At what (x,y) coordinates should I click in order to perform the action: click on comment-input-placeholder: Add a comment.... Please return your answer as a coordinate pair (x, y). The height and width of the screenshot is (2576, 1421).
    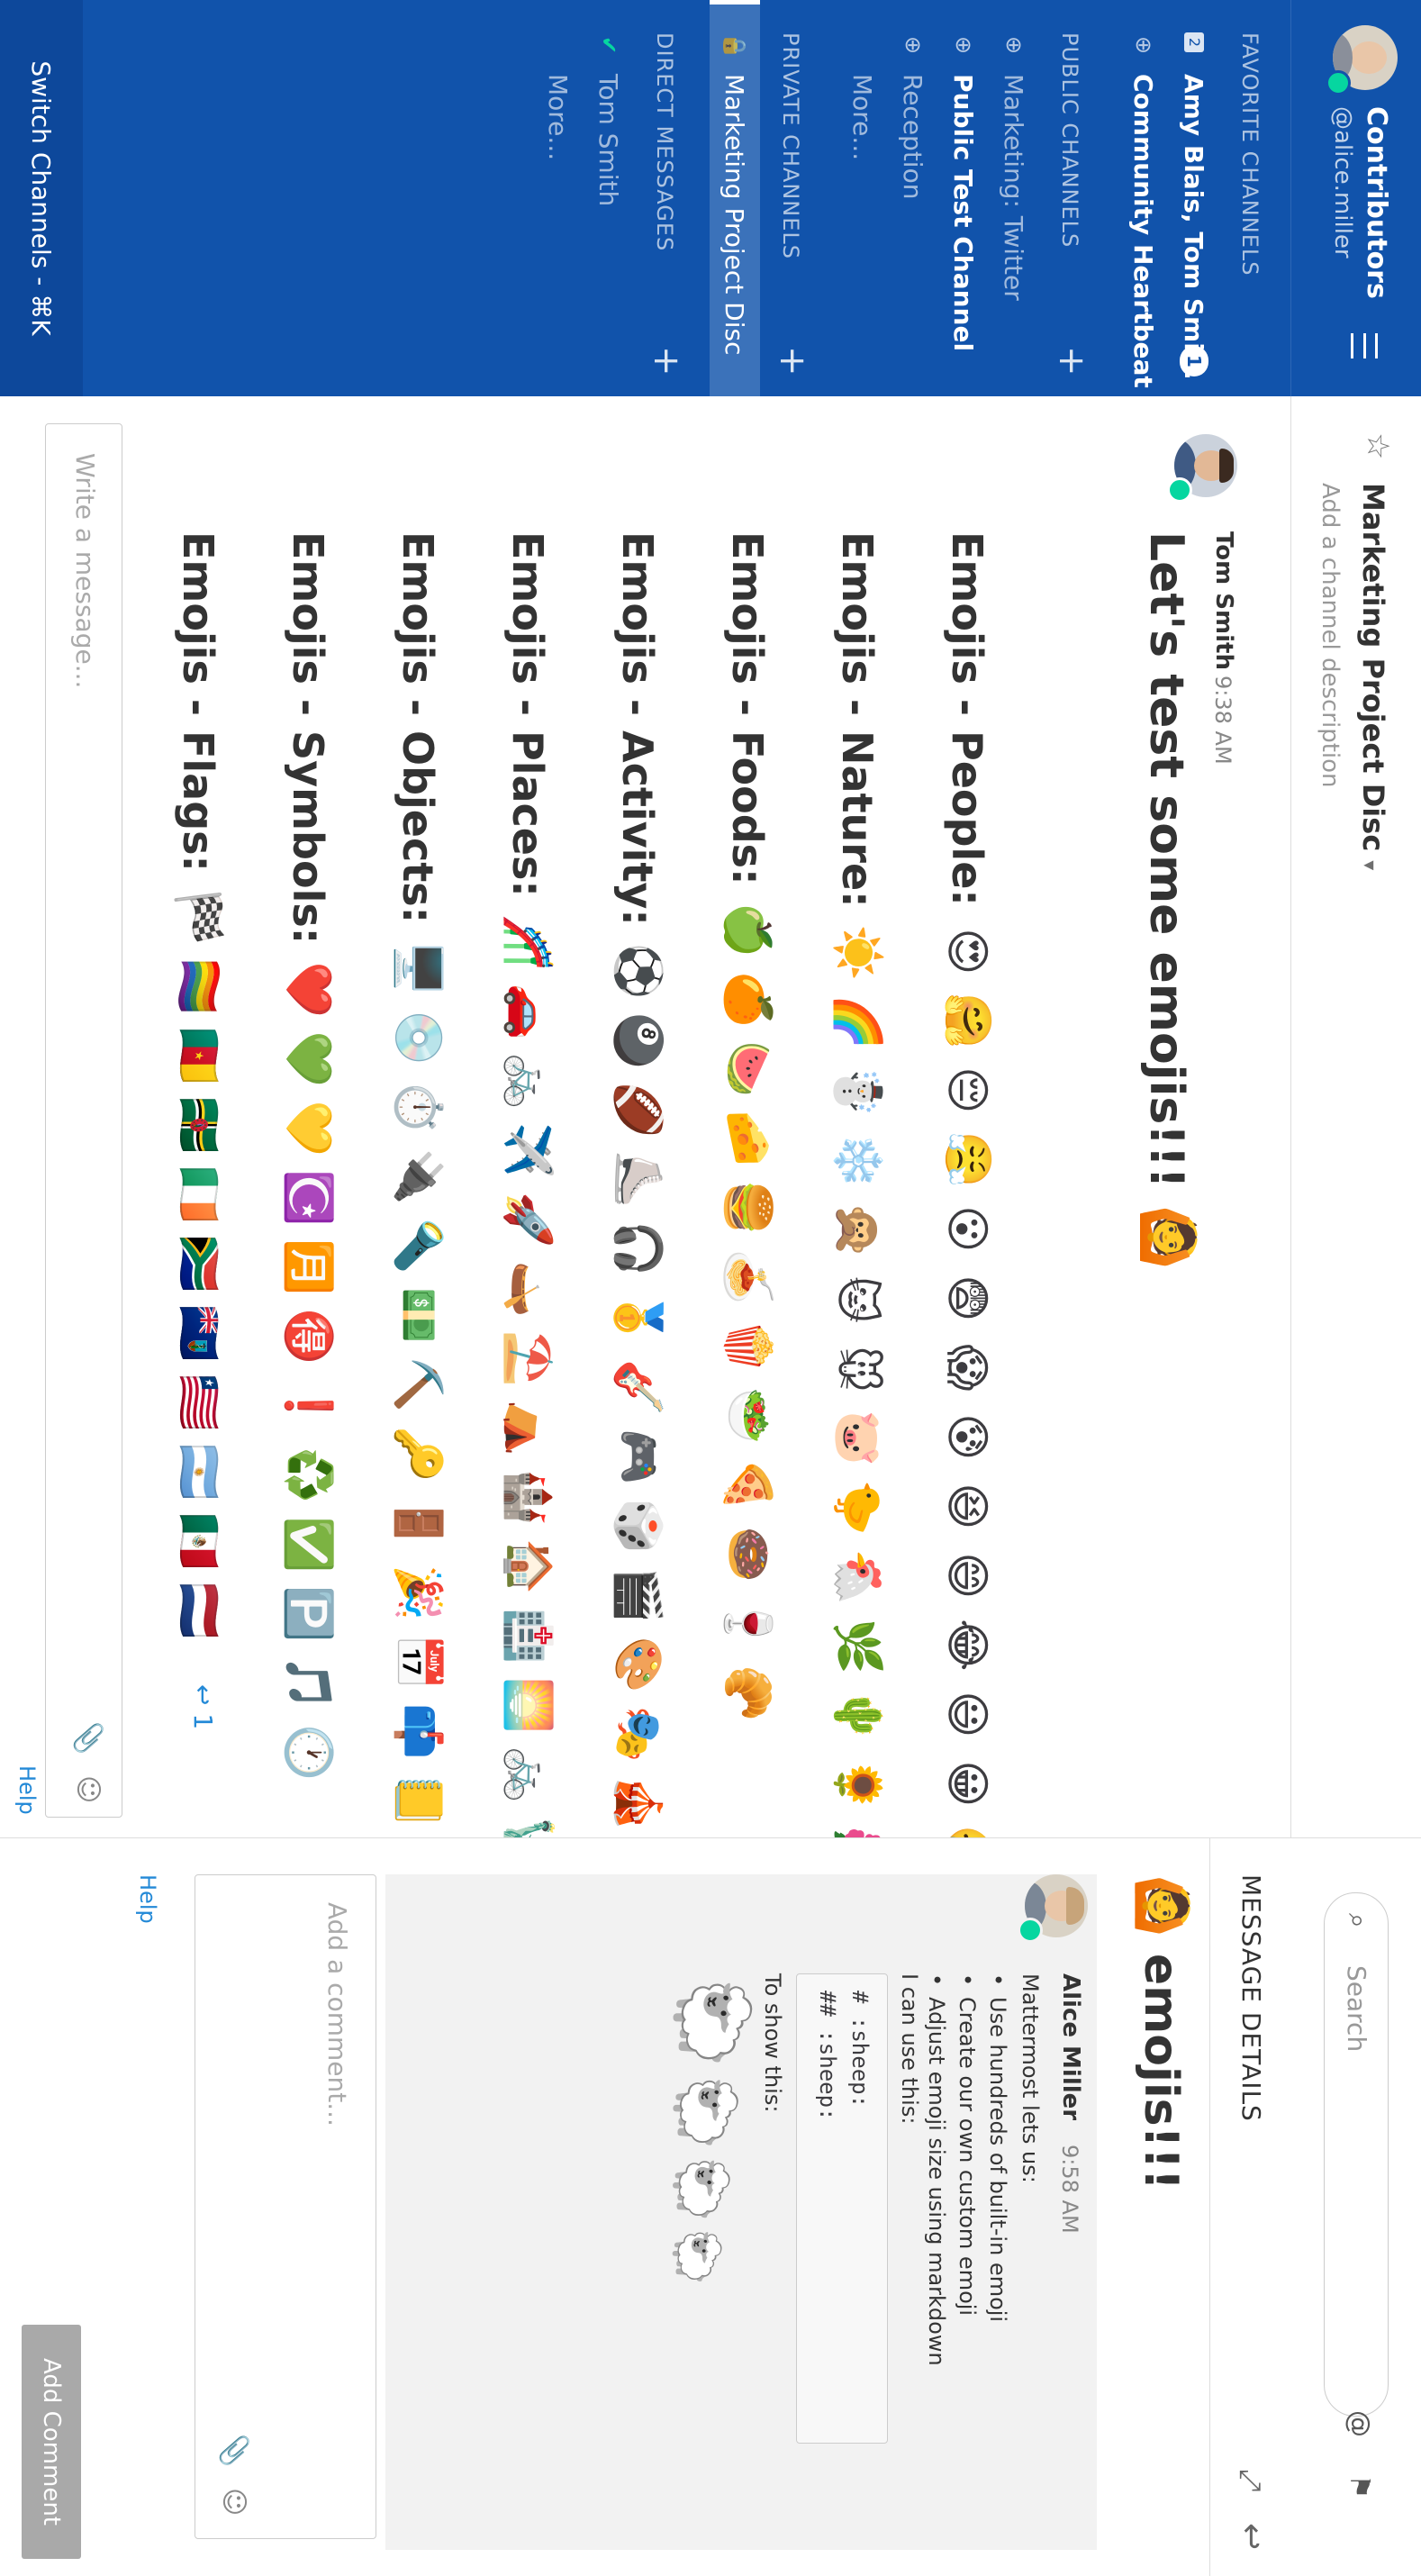
    Looking at the image, I should click on (337, 2015).